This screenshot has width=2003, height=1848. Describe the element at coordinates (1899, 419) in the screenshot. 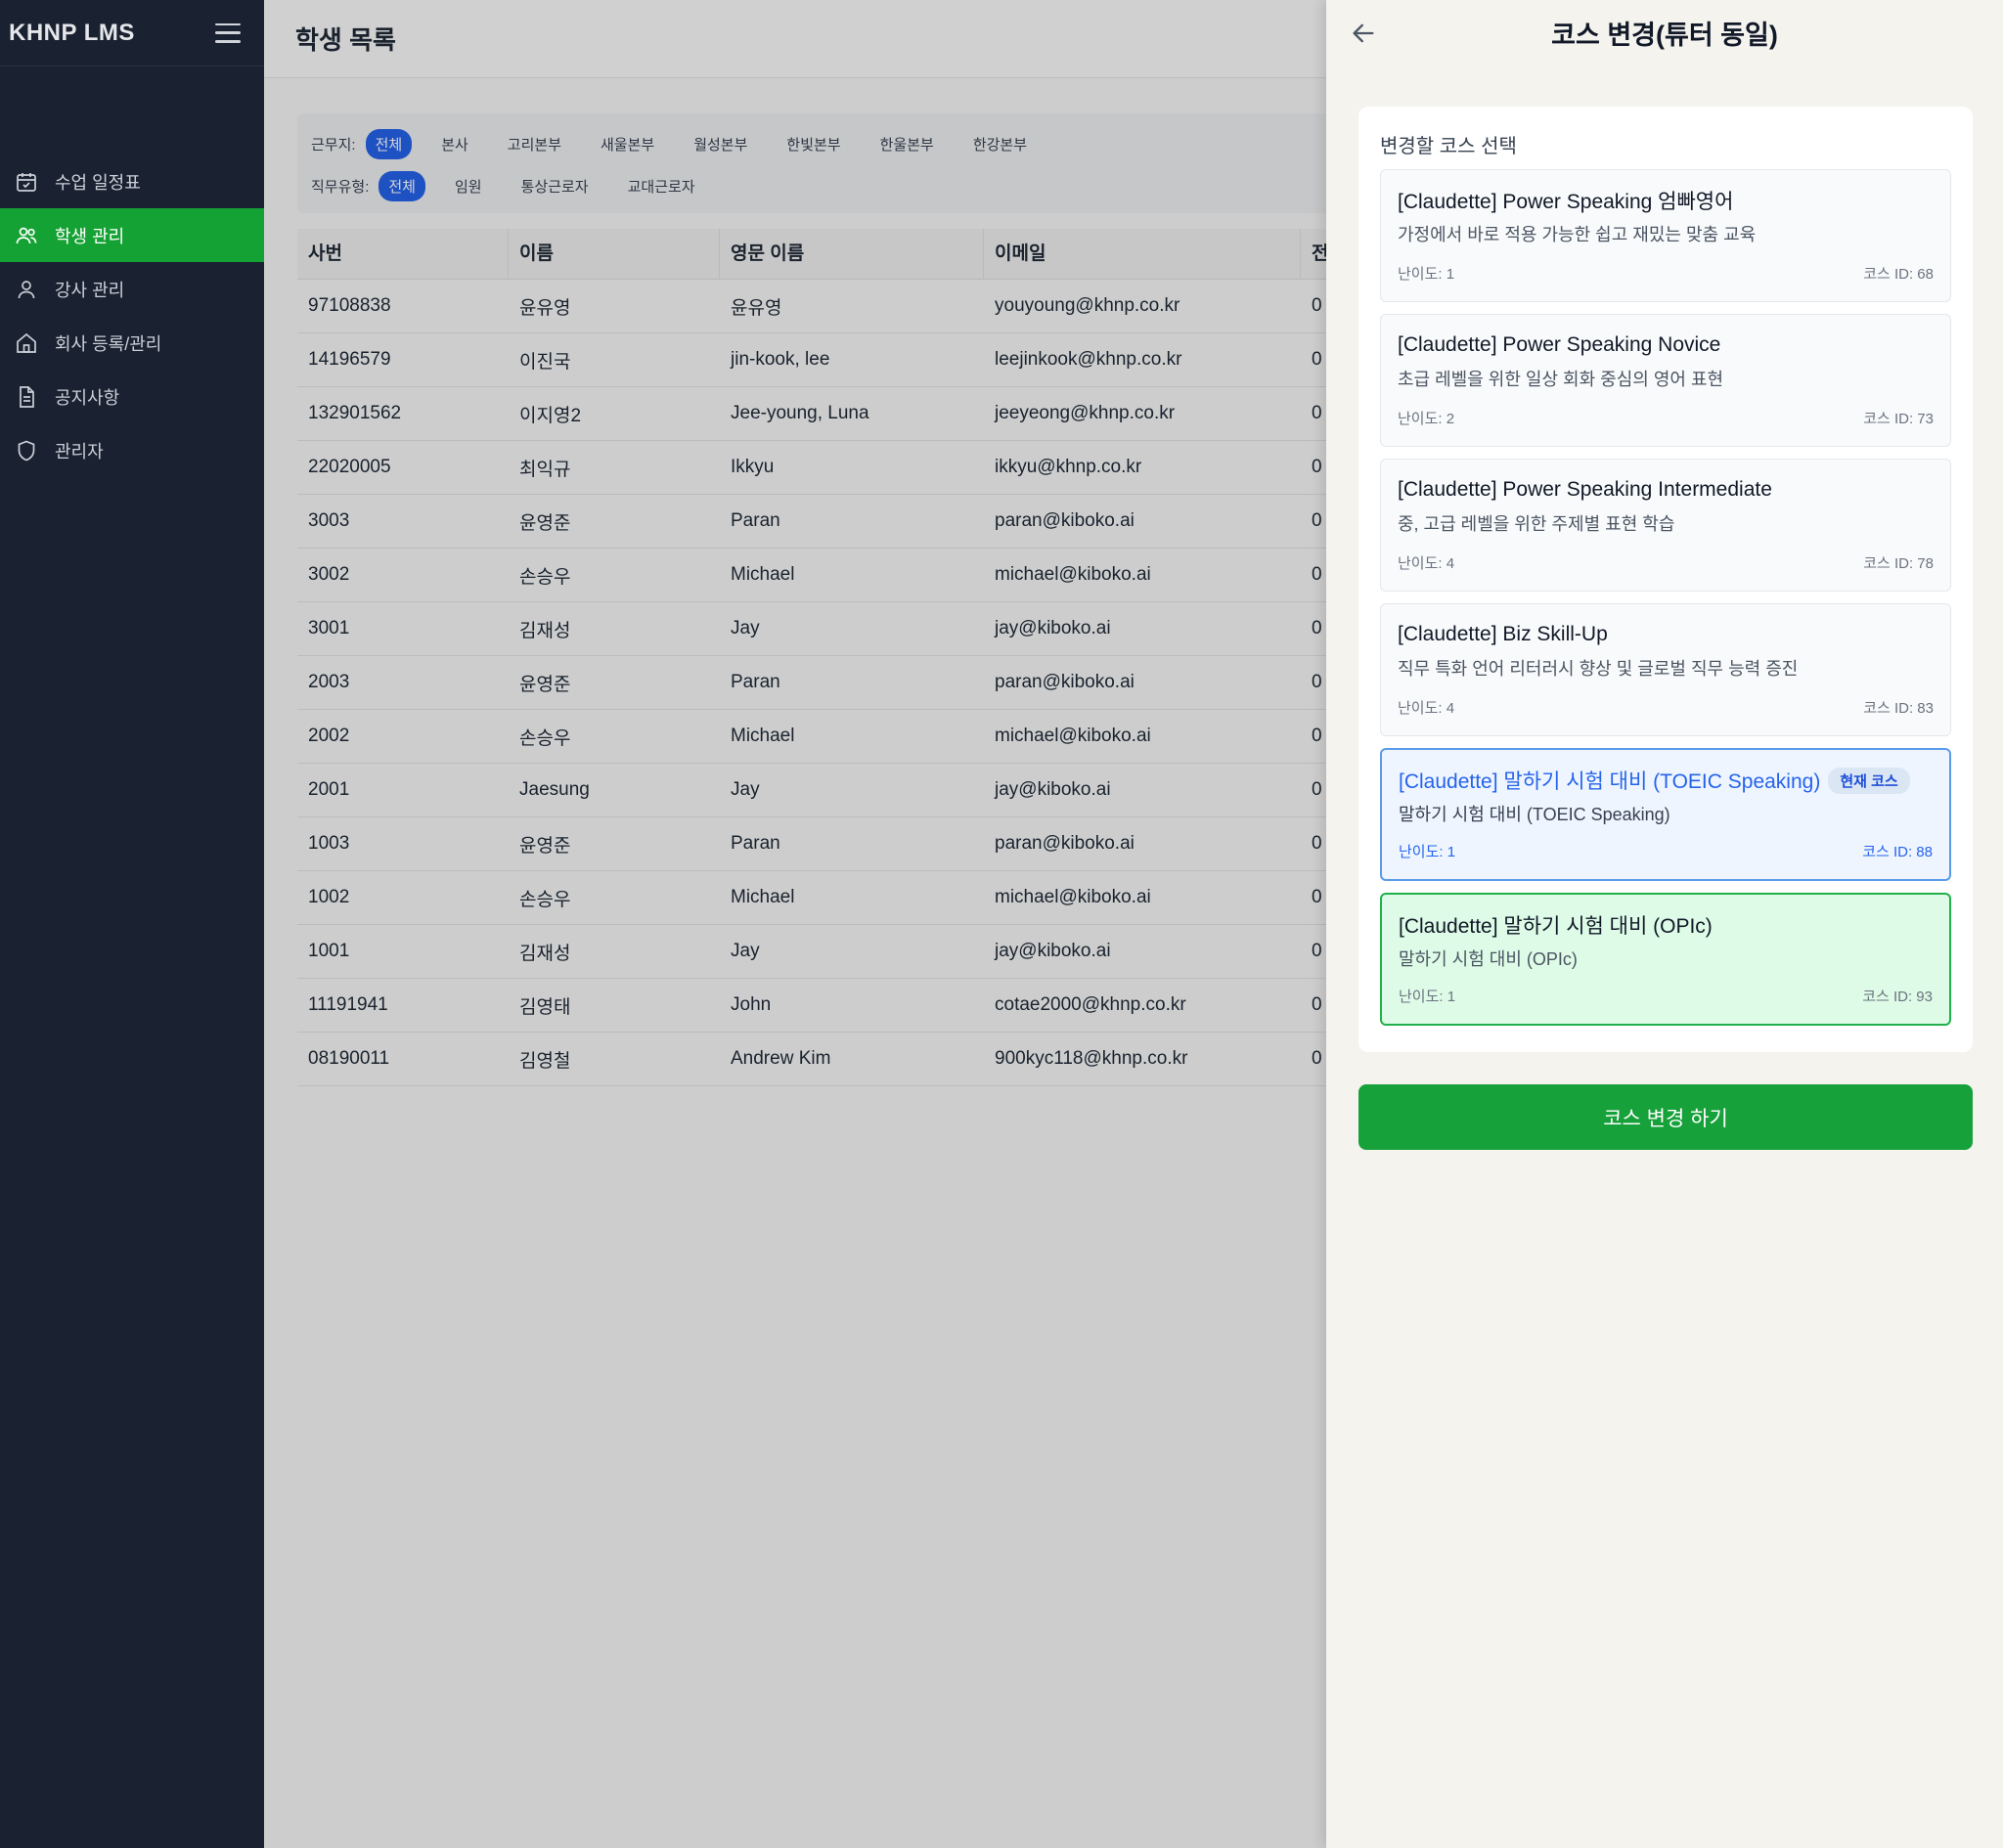

I see `course-id: 코스 ID: 73` at that location.